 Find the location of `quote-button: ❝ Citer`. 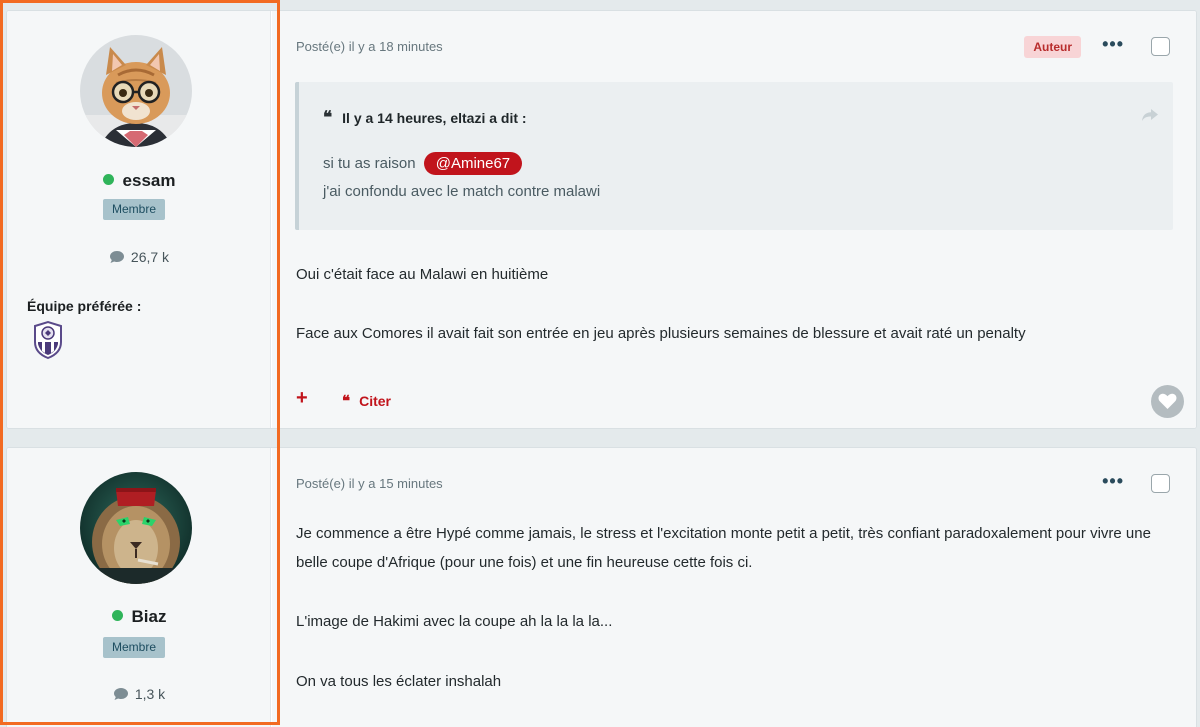

quote-button: ❝ Citer is located at coordinates (366, 401).